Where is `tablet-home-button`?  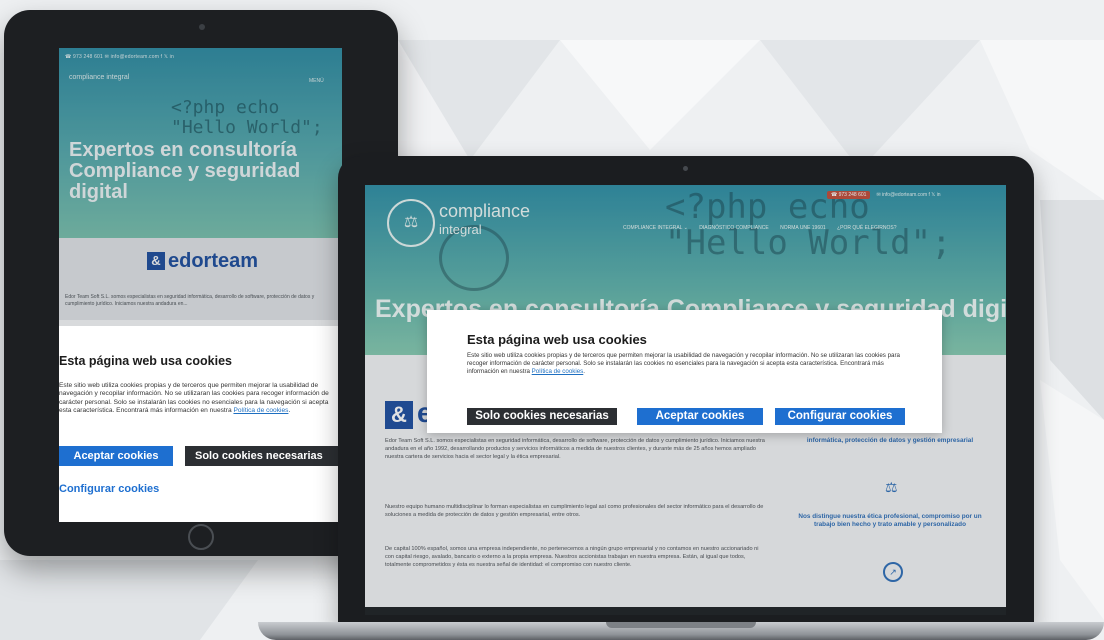 tablet-home-button is located at coordinates (201, 537).